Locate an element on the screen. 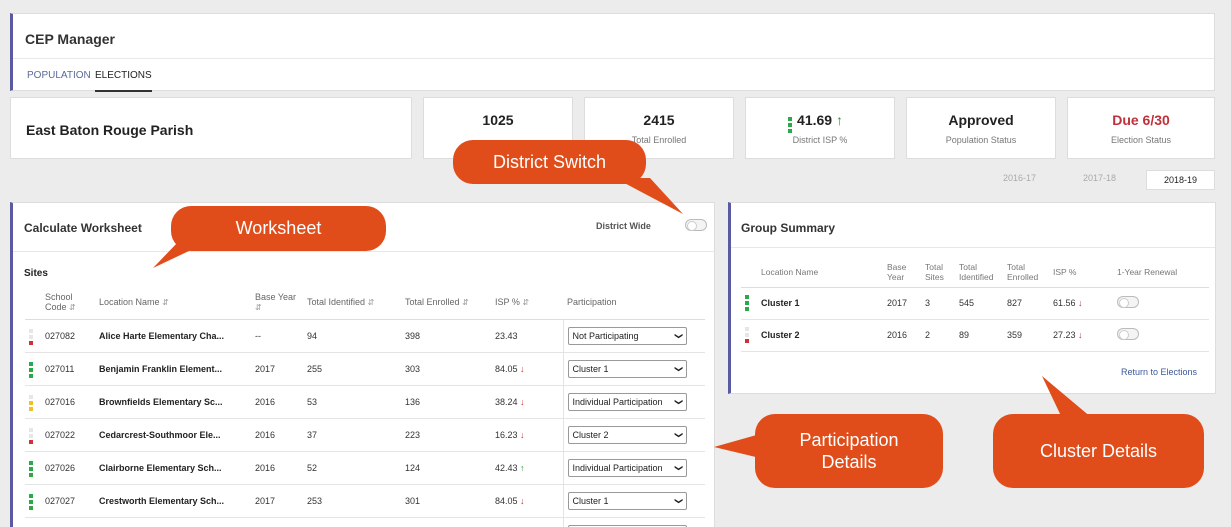 This screenshot has height=527, width=1231. participation-pointer is located at coordinates (737, 446).